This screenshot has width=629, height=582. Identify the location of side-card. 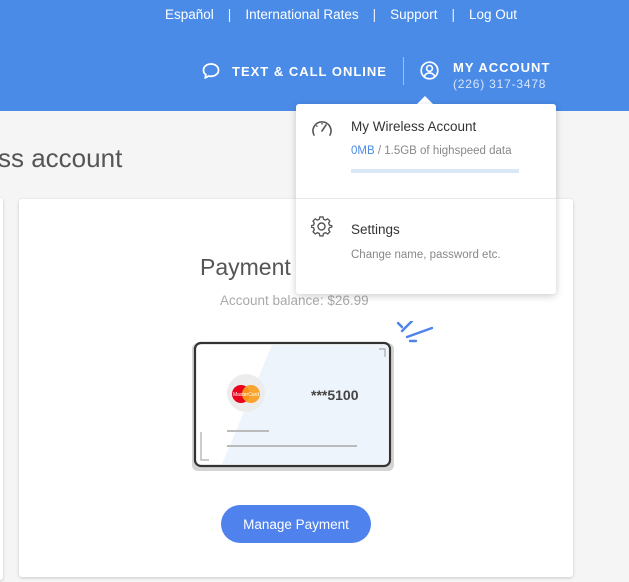
(1, 389).